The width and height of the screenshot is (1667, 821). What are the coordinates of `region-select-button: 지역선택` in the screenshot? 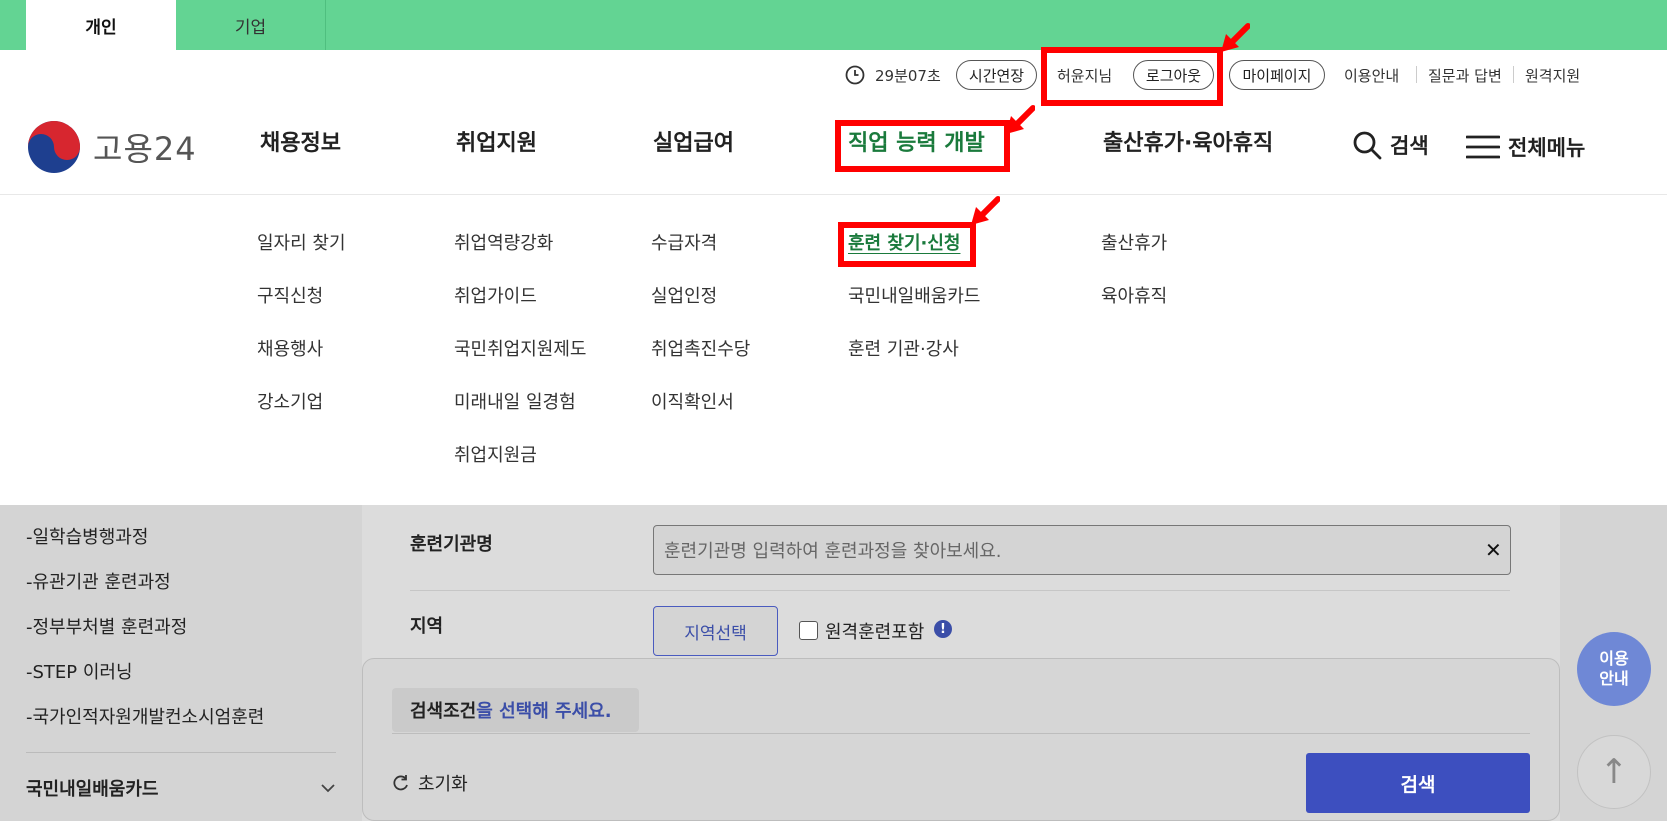 It's located at (715, 631).